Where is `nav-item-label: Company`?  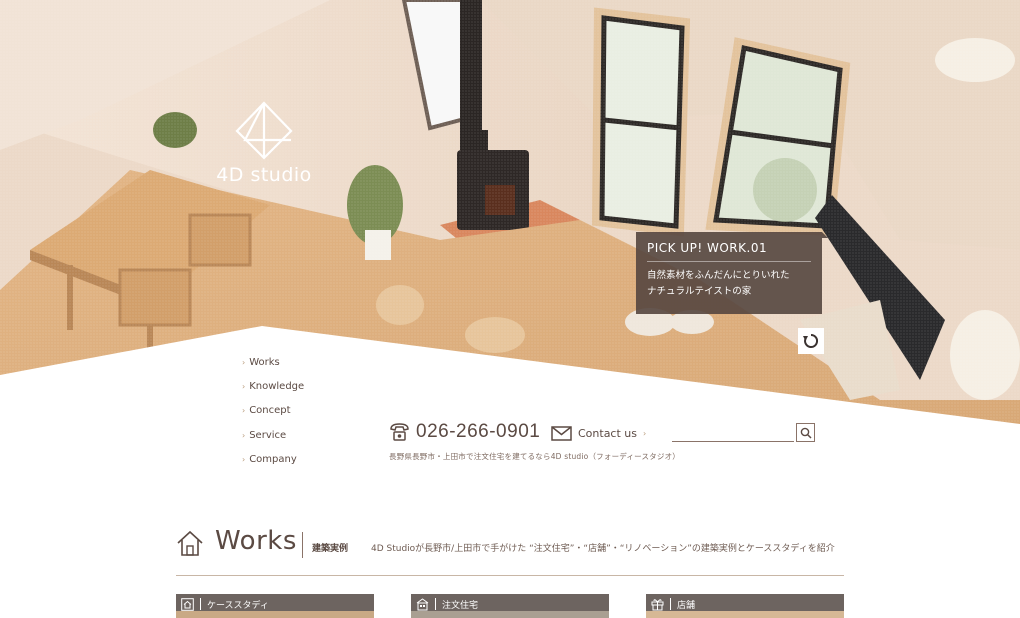 nav-item-label: Company is located at coordinates (273, 459).